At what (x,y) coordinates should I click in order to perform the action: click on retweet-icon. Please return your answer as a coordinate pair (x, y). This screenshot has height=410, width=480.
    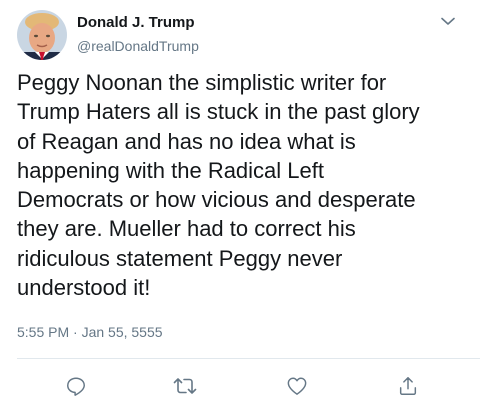
    Looking at the image, I should click on (185, 386).